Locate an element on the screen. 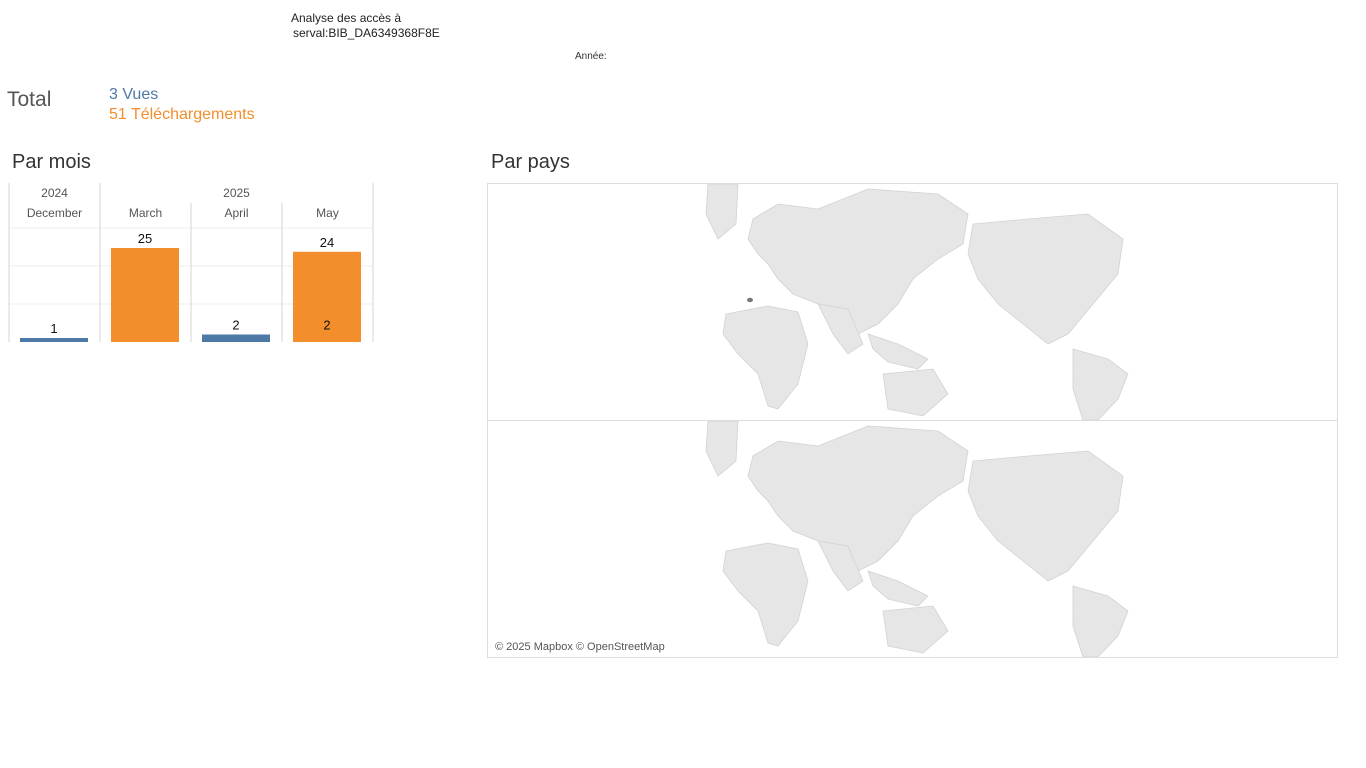 The image size is (1366, 768). bar-may-downloads is located at coordinates (327, 338).